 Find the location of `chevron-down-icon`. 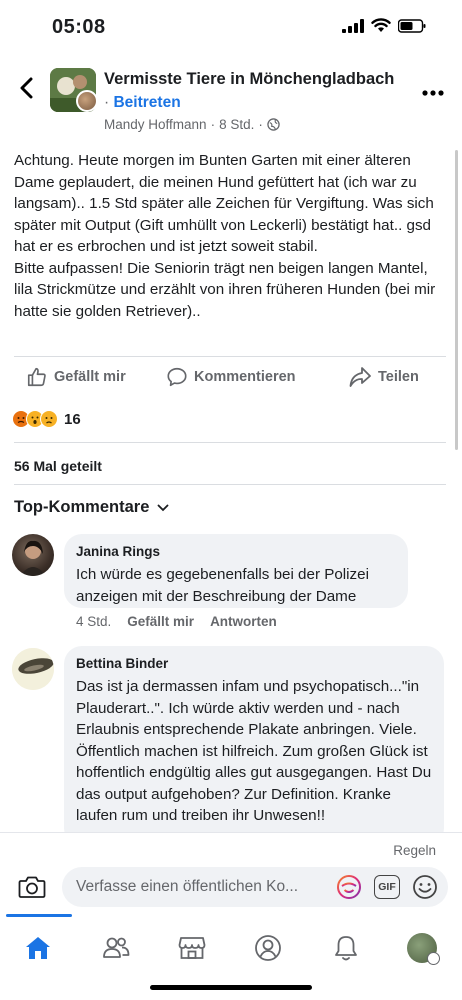

chevron-down-icon is located at coordinates (163, 507).